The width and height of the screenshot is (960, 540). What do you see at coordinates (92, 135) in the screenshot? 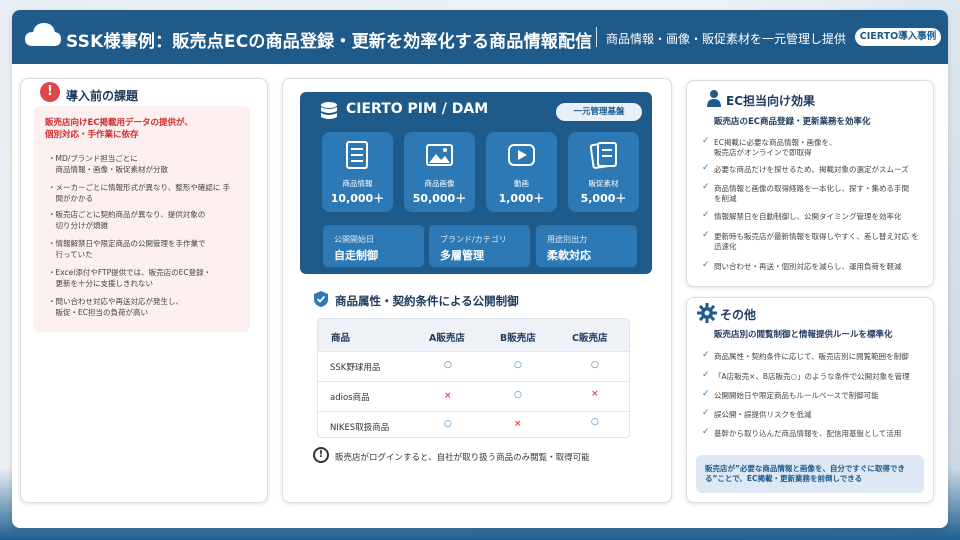
I see `issues-lead-line2: 個別対応・手作業に依存` at bounding box center [92, 135].